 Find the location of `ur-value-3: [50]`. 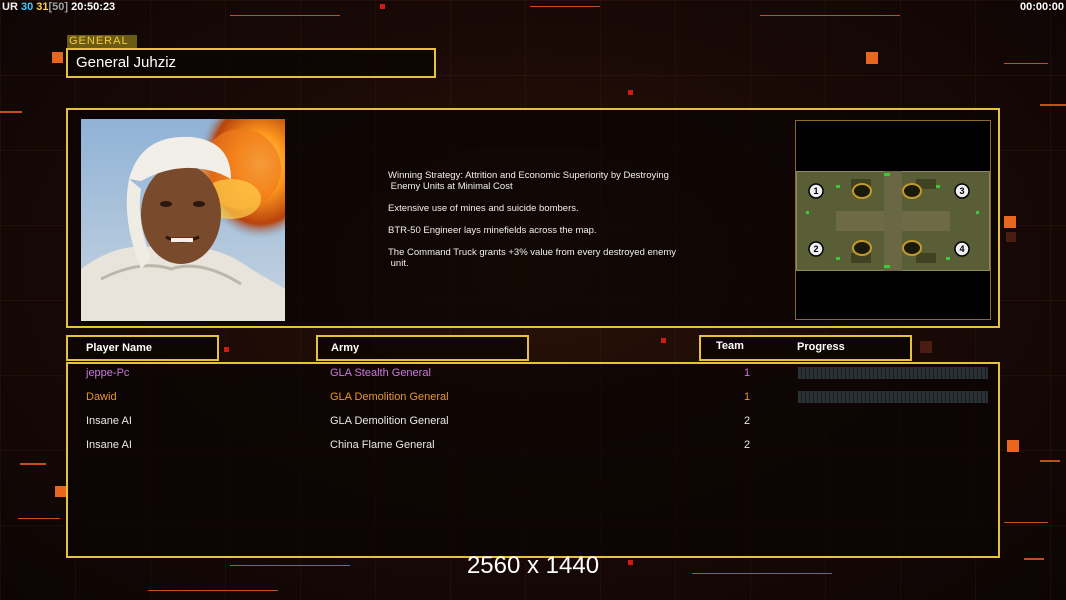

ur-value-3: [50] is located at coordinates (58, 7).